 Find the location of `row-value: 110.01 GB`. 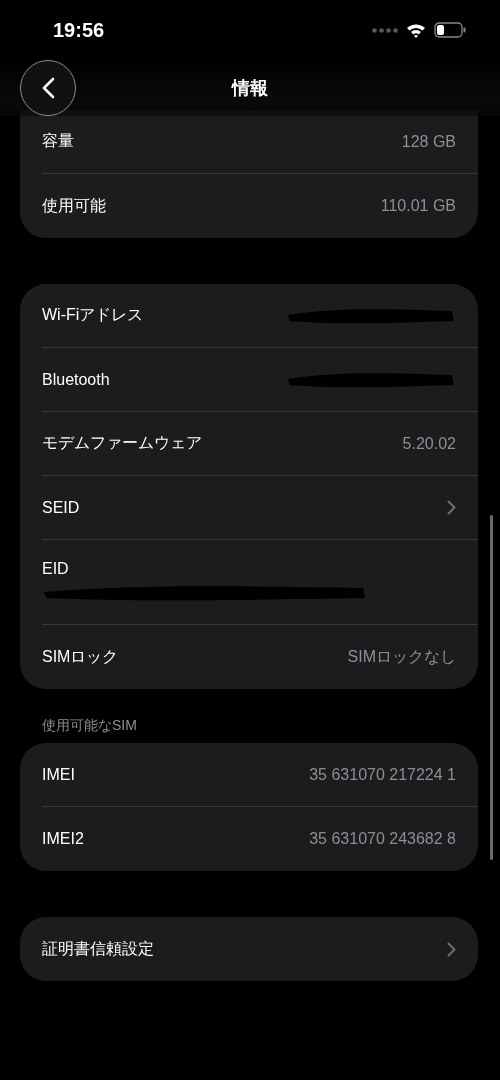

row-value: 110.01 GB is located at coordinates (418, 206).